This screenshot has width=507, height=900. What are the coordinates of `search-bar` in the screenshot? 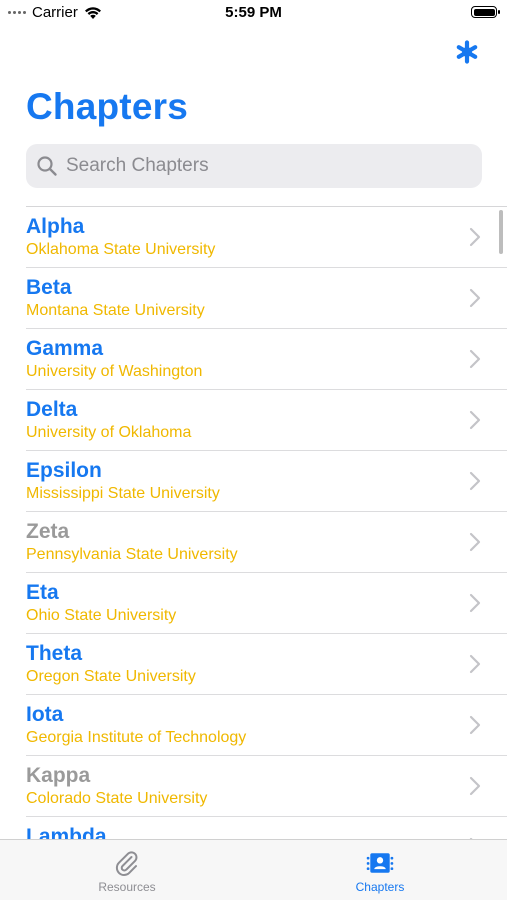 It's located at (254, 166).